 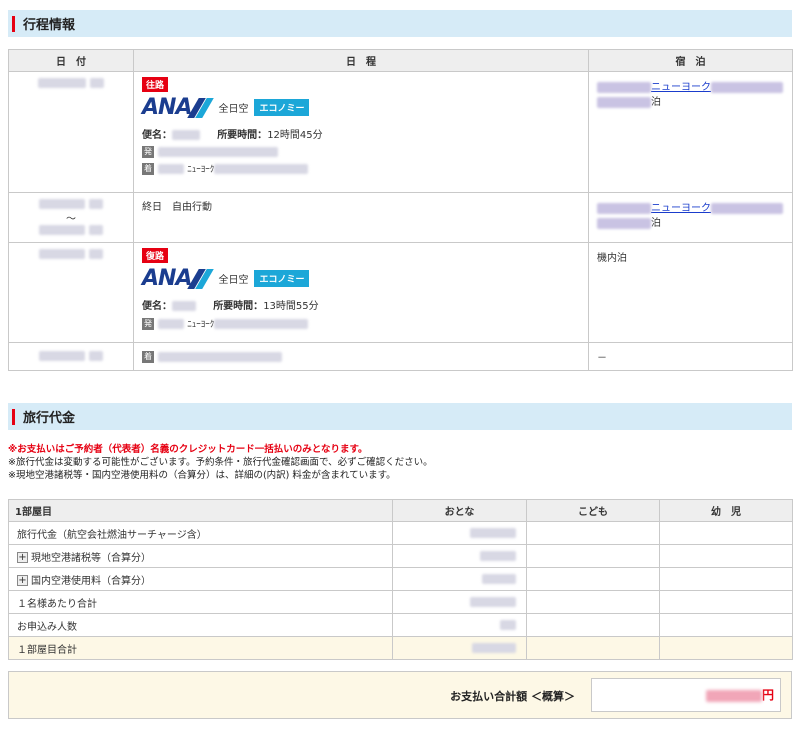 What do you see at coordinates (62, 83) in the screenshot?
I see `redacted-date` at bounding box center [62, 83].